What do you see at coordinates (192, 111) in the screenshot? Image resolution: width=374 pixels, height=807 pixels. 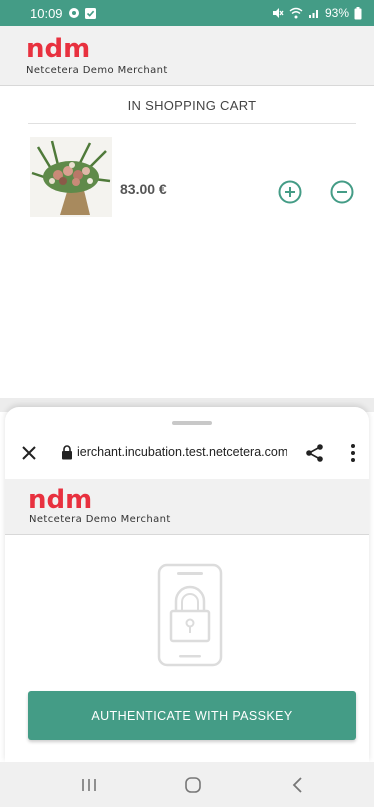 I see `cart-title: IN SHOPPING CART` at bounding box center [192, 111].